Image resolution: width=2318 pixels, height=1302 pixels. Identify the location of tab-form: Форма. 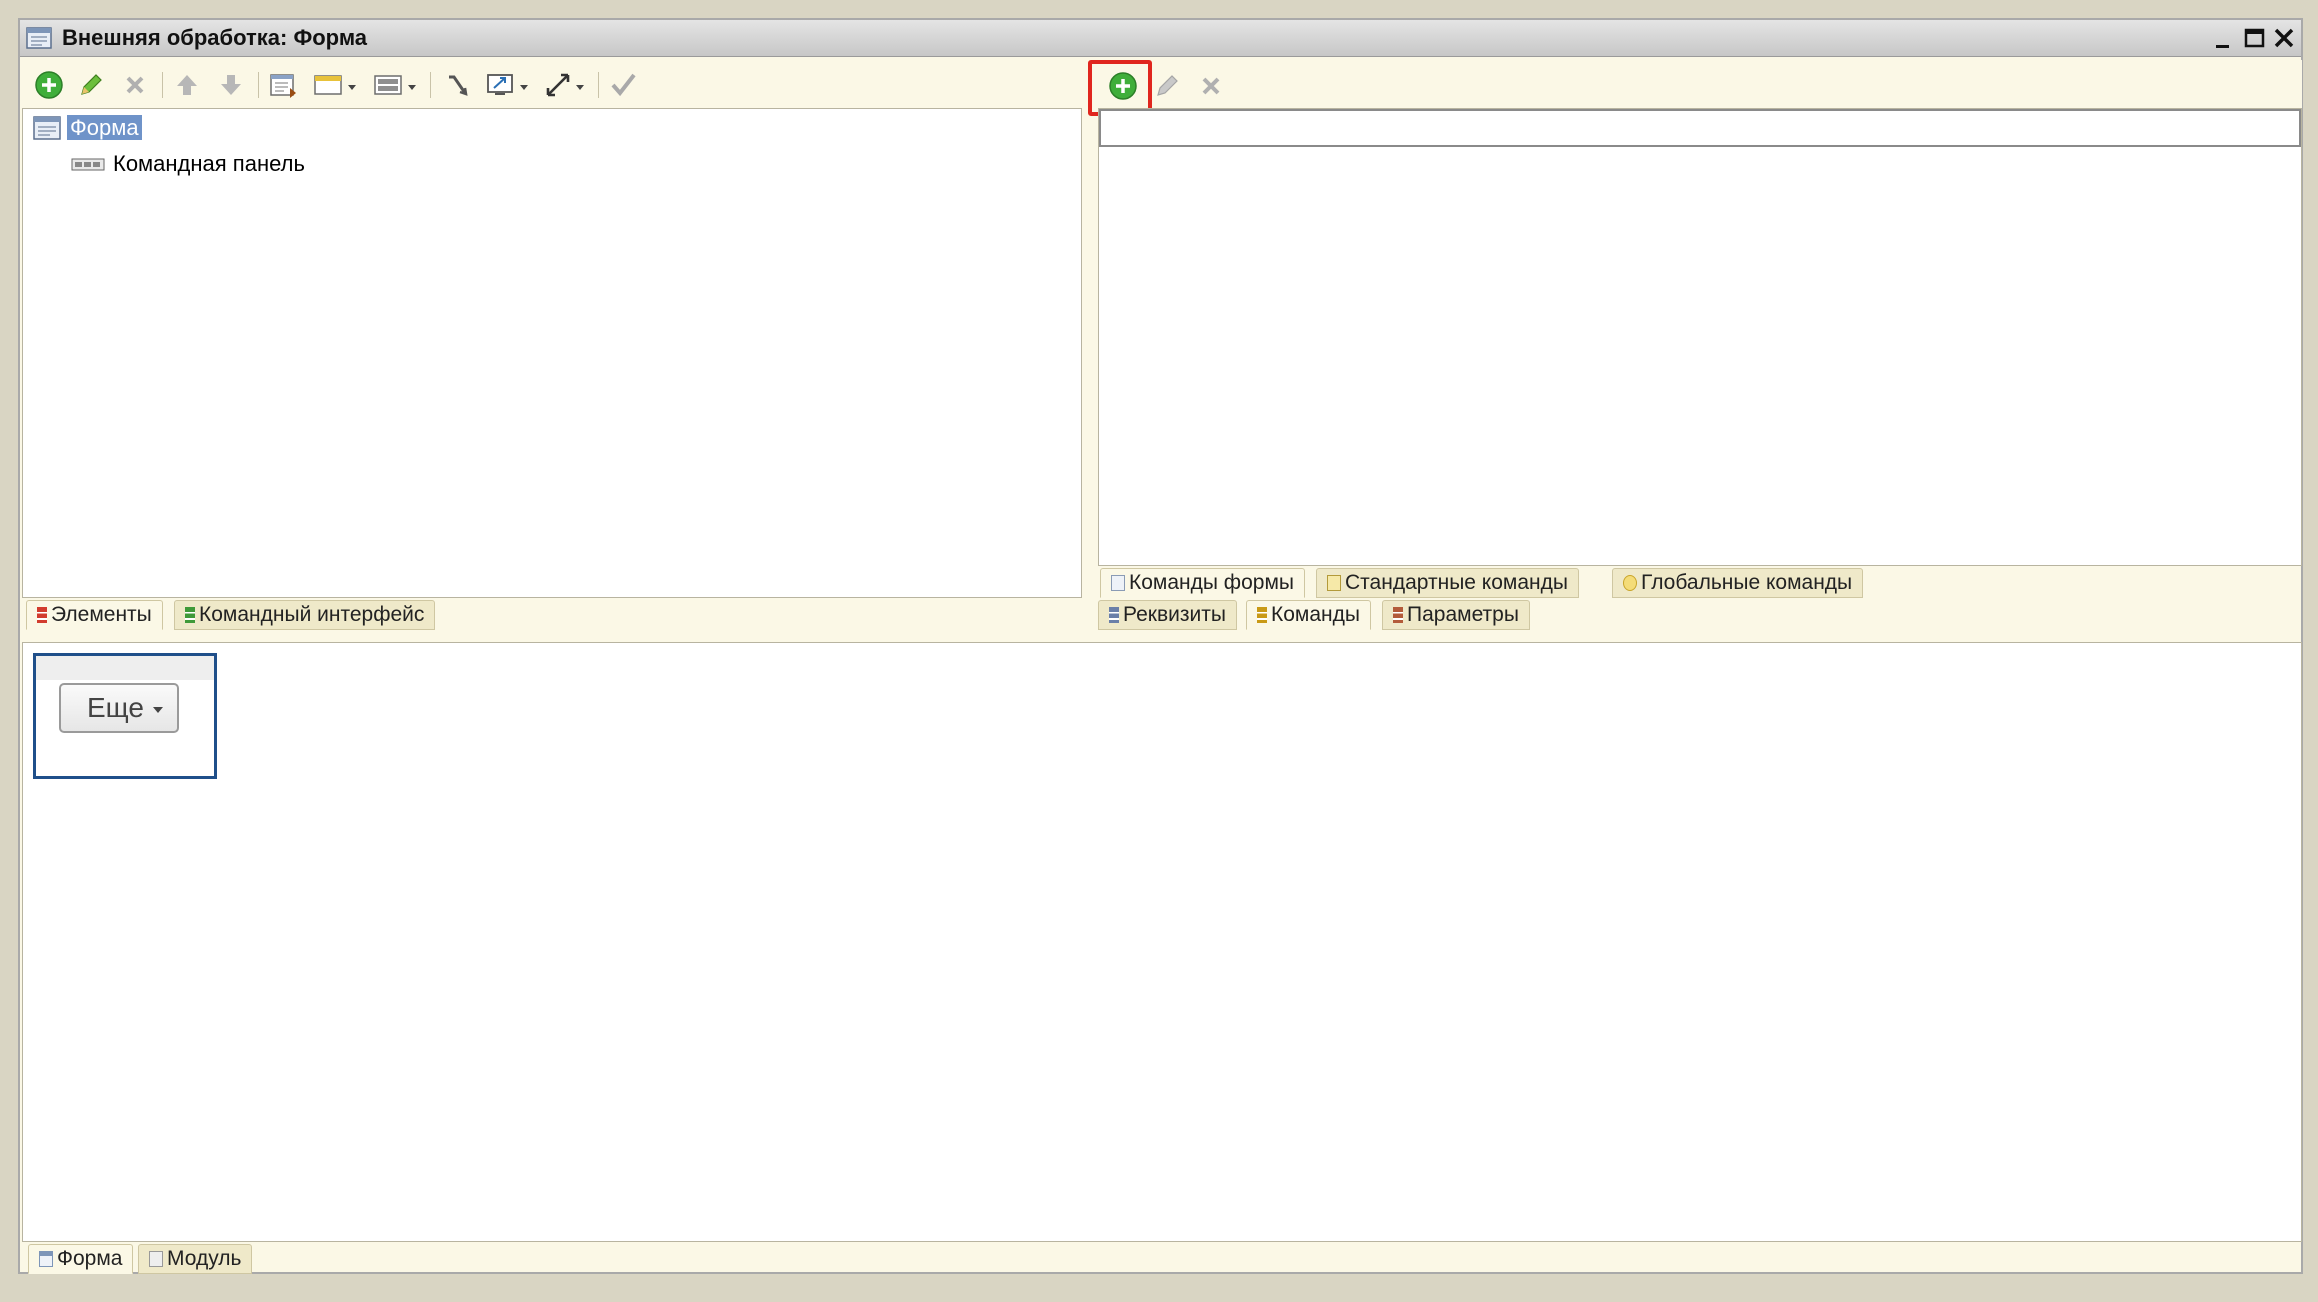
(81, 1259).